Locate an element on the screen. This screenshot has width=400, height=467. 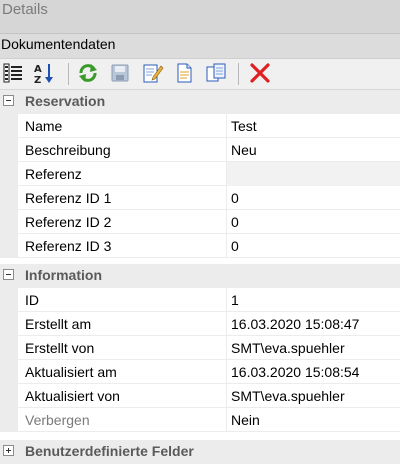
property-value: 16.03.2020 15:08:47 is located at coordinates (295, 324).